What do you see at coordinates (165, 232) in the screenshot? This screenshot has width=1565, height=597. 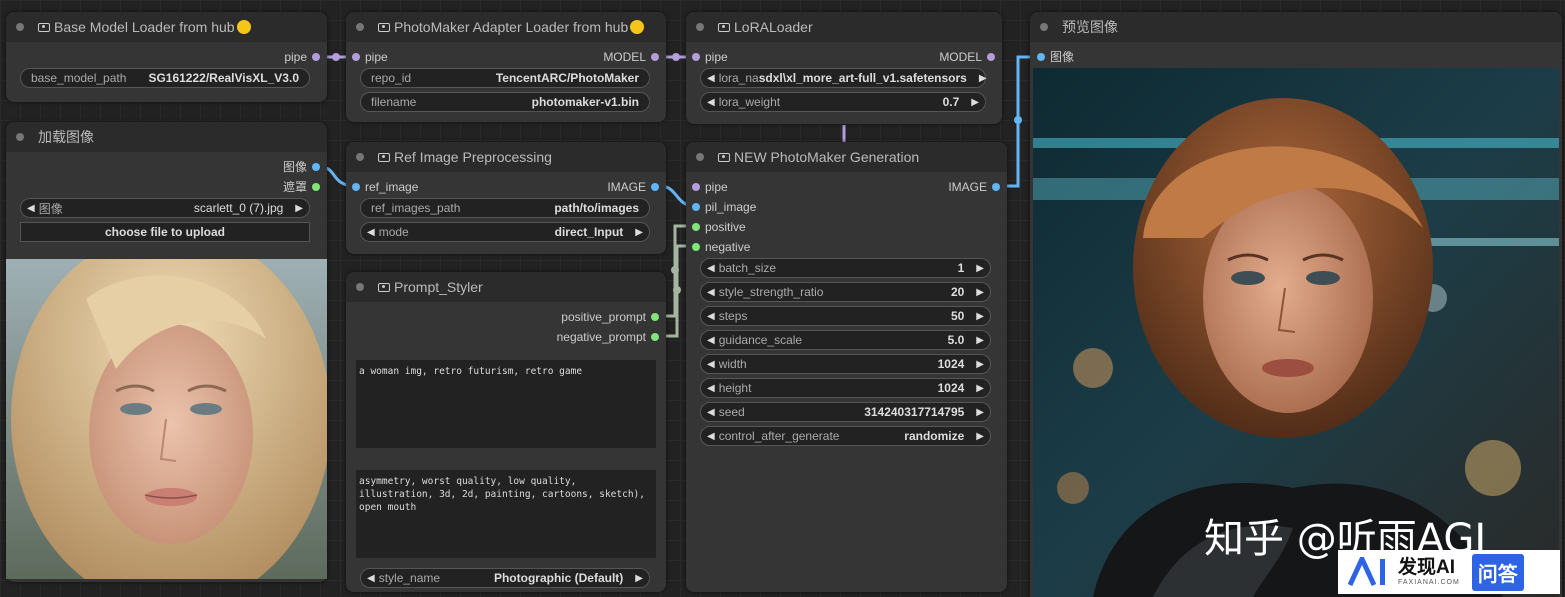 I see `choose-file-button: choose file to upload` at bounding box center [165, 232].